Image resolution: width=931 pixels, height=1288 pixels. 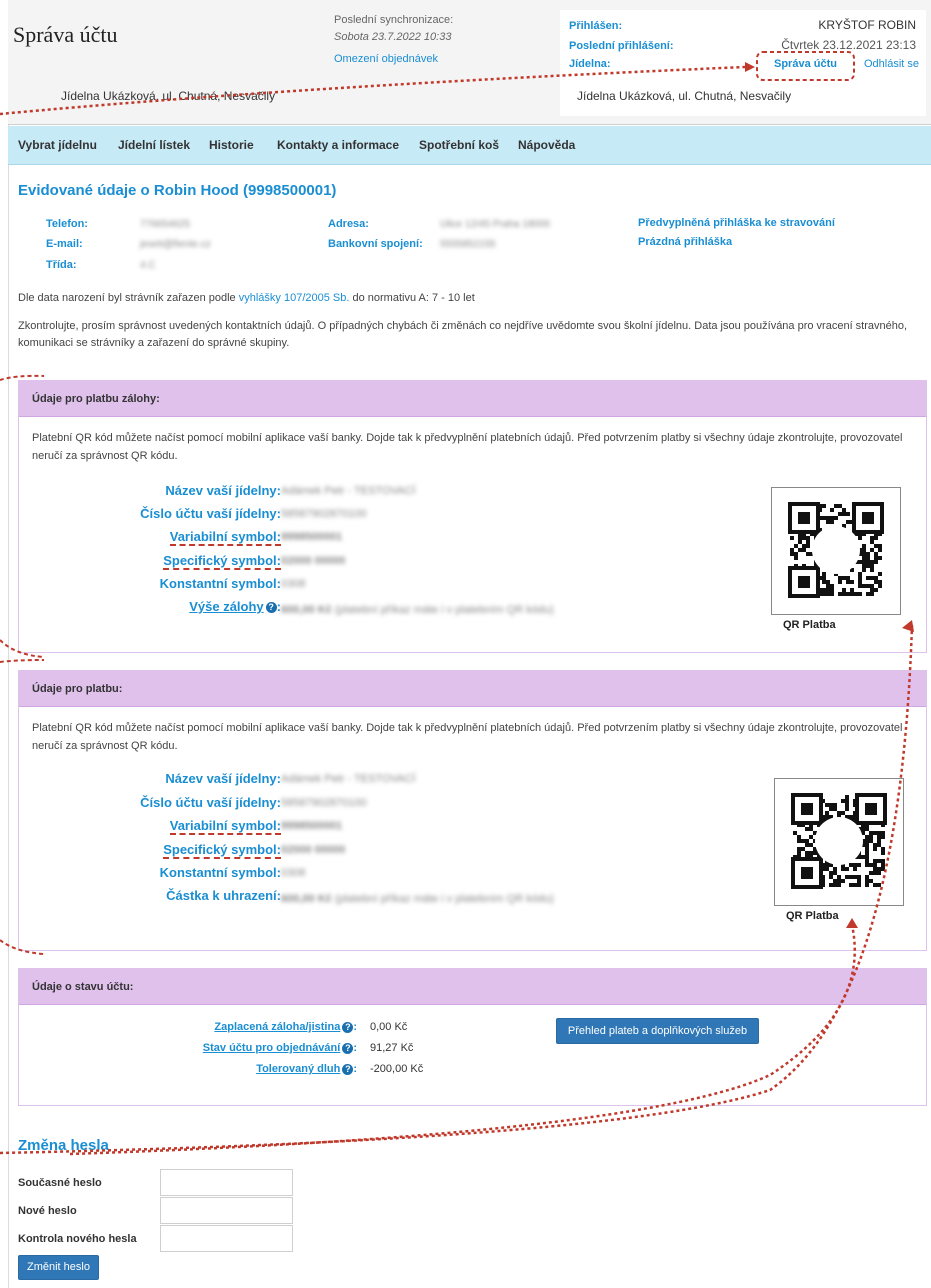 What do you see at coordinates (393, 59) in the screenshot?
I see `order-limit-link: Omezení objednávek` at bounding box center [393, 59].